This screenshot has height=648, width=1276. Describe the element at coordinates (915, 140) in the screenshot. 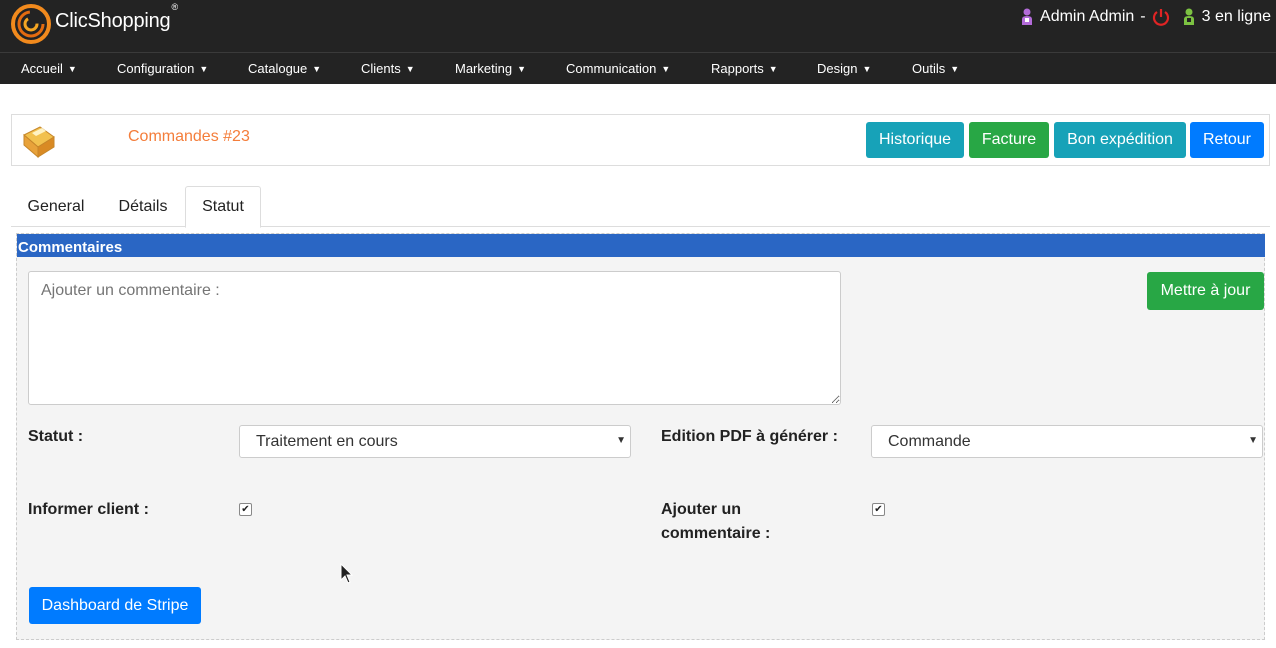

I see `history-button: Historique` at that location.